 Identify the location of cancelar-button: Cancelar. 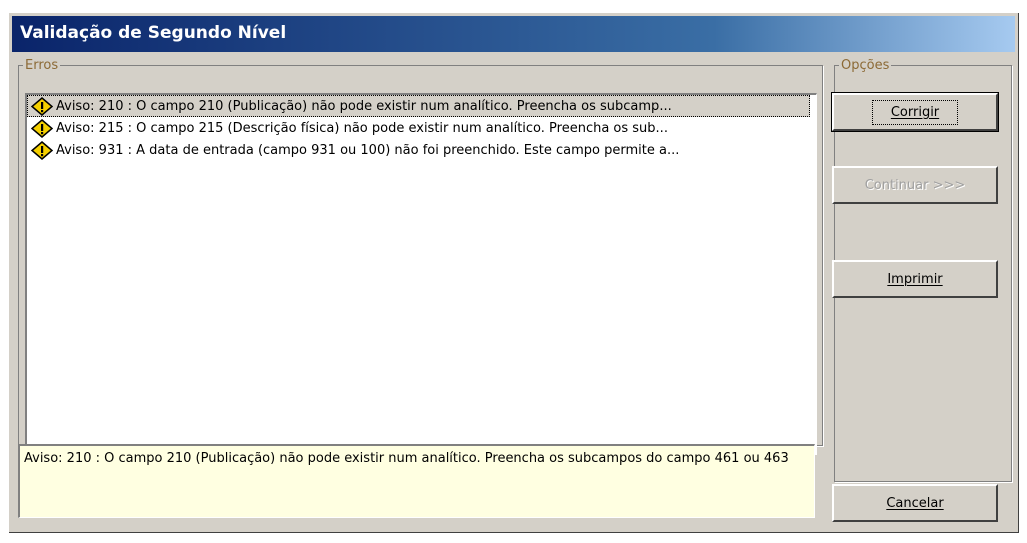
(915, 503).